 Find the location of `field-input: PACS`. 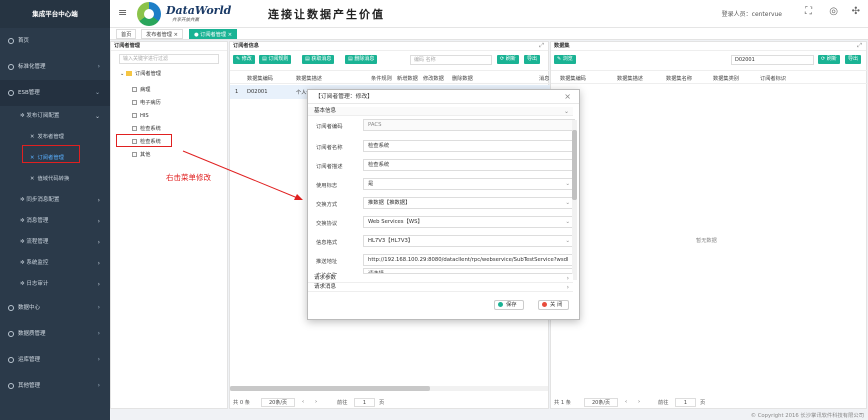

field-input: PACS is located at coordinates (469, 125).